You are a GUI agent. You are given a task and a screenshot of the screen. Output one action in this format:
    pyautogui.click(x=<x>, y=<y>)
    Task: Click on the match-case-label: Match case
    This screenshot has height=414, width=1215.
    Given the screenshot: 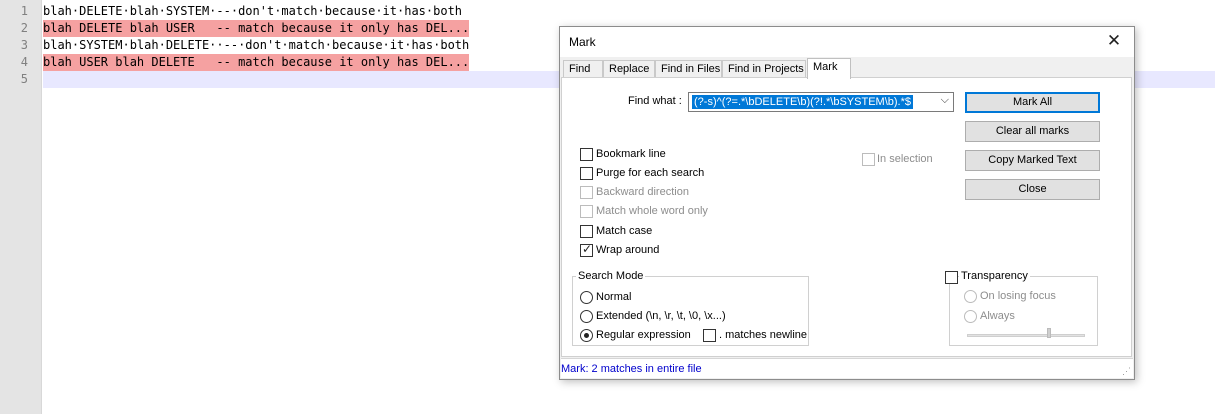 What is the action you would take?
    pyautogui.click(x=624, y=231)
    